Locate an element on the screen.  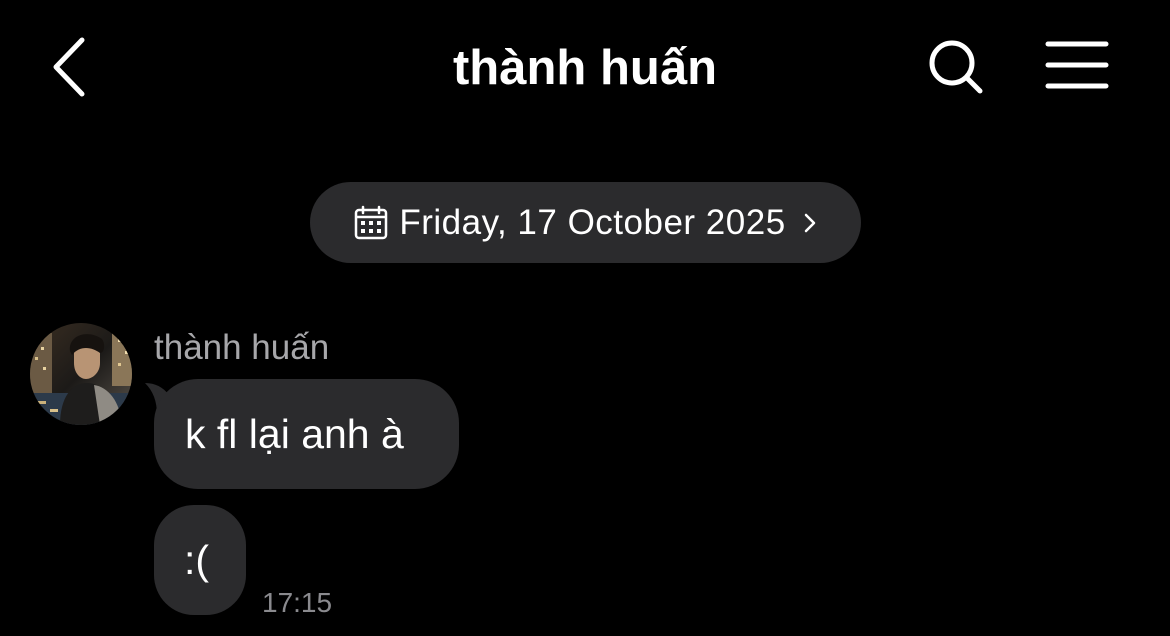
message-text: k fl lại anh à is located at coordinates (294, 433).